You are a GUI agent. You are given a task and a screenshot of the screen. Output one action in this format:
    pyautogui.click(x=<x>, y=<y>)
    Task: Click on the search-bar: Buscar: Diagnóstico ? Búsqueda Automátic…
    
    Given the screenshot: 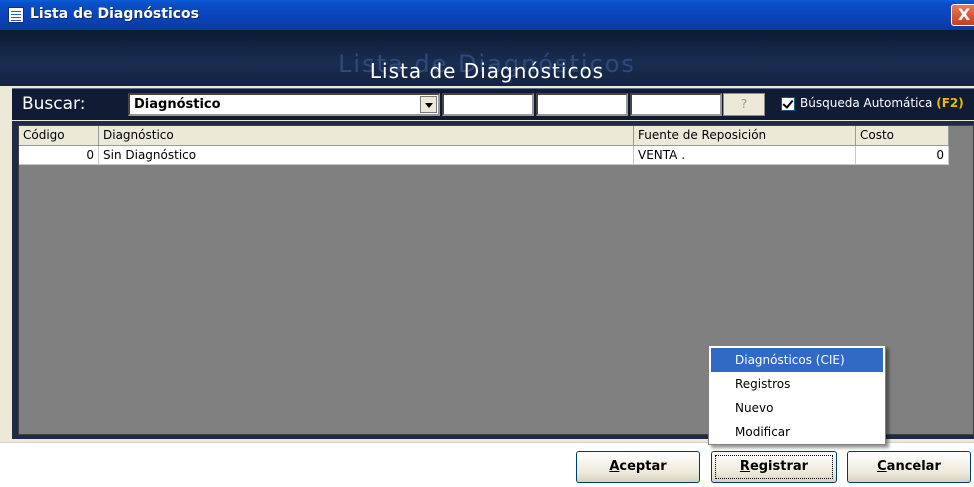 What is the action you would take?
    pyautogui.click(x=493, y=104)
    